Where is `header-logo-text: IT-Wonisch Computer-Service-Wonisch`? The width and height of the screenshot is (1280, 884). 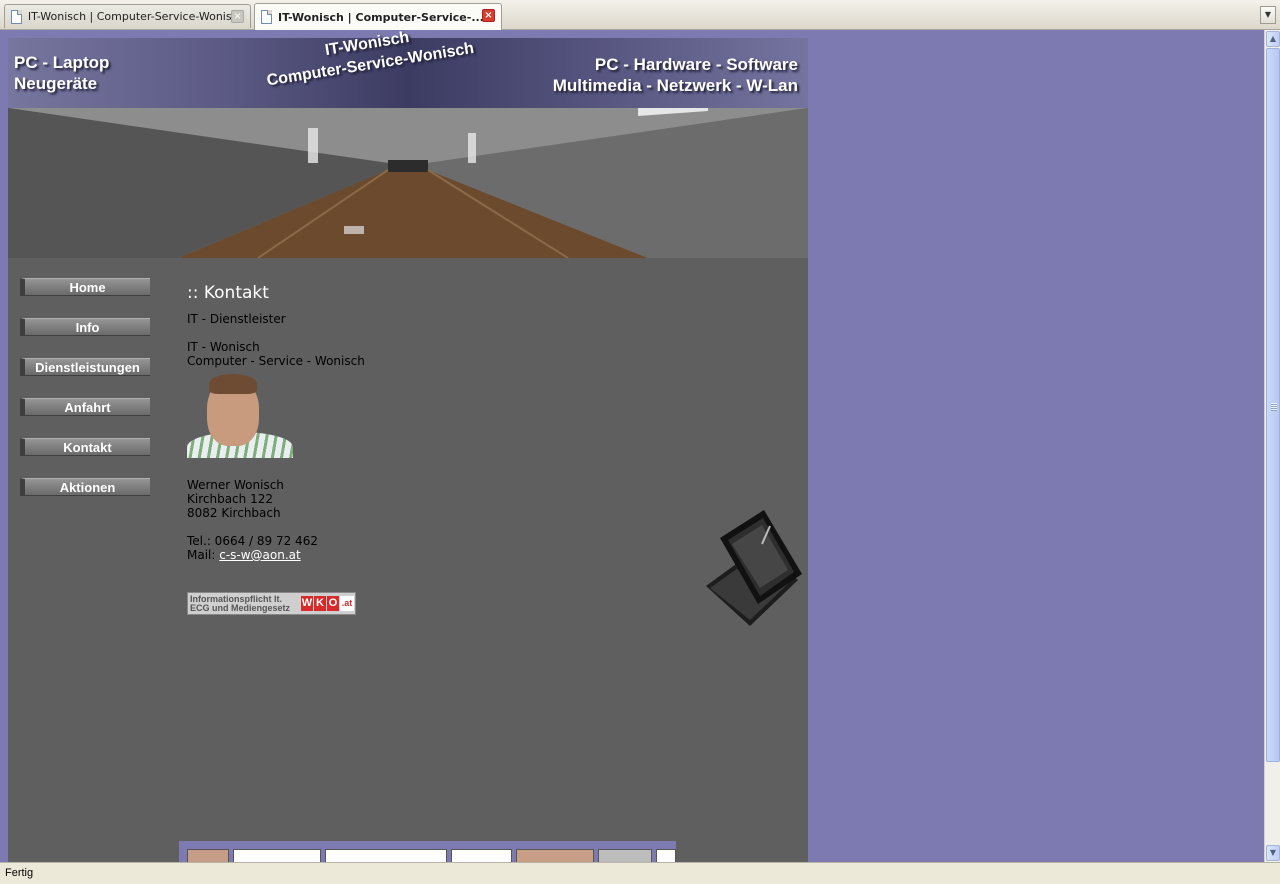
header-logo-text: IT-Wonisch Computer-Service-Wonisch is located at coordinates (369, 60).